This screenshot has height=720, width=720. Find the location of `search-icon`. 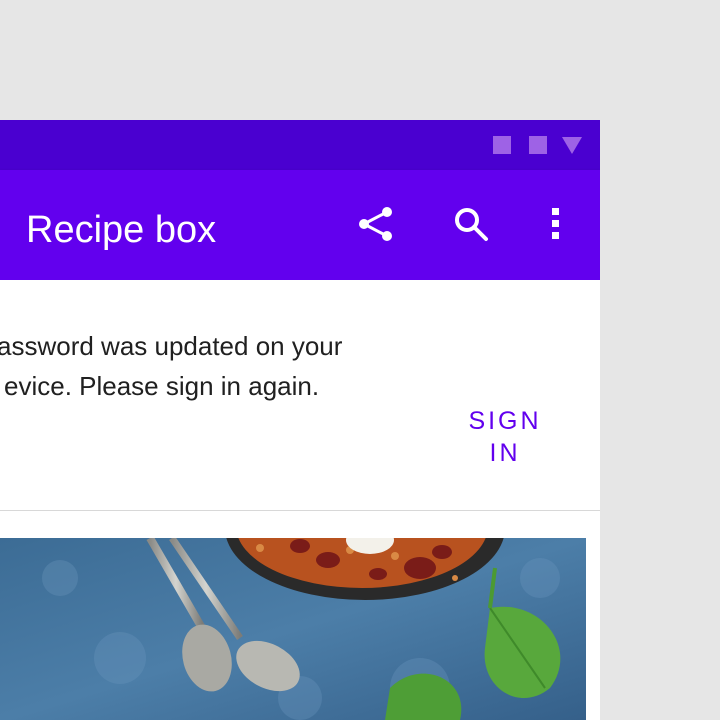

search-icon is located at coordinates (471, 224).